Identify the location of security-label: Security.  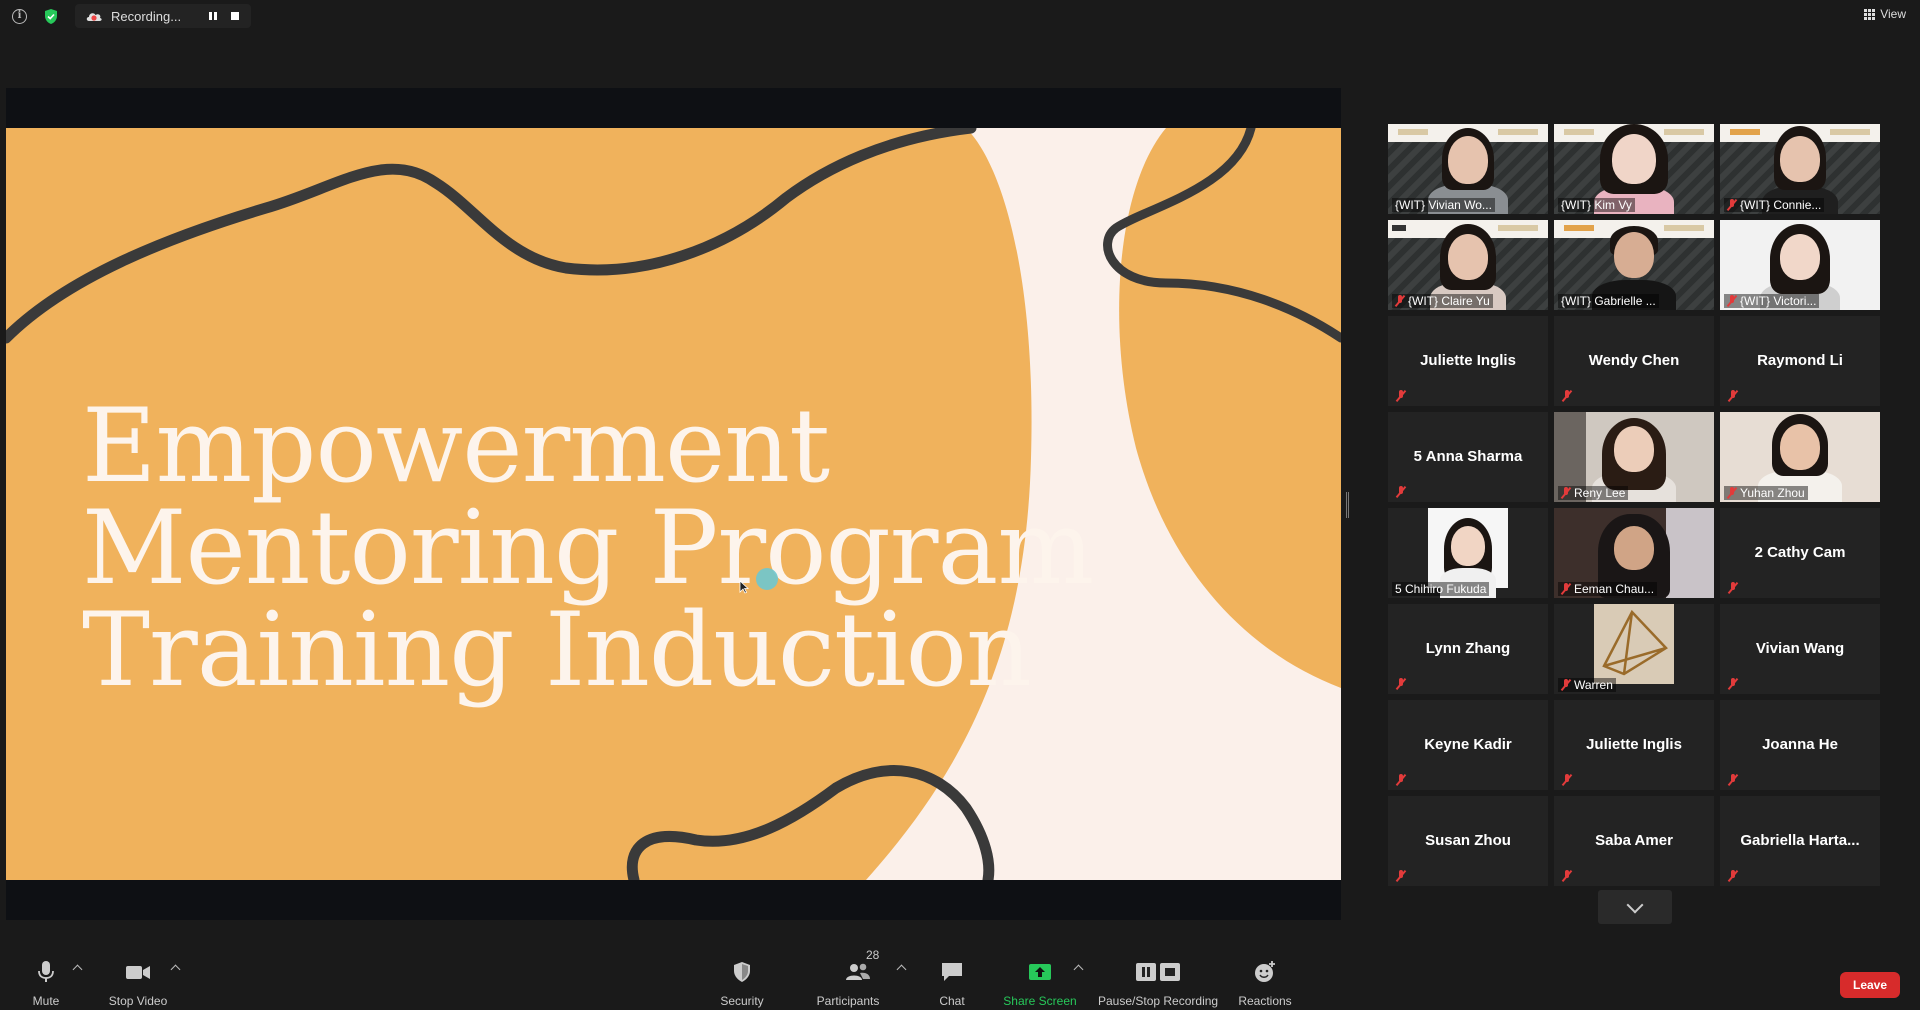
(742, 1001).